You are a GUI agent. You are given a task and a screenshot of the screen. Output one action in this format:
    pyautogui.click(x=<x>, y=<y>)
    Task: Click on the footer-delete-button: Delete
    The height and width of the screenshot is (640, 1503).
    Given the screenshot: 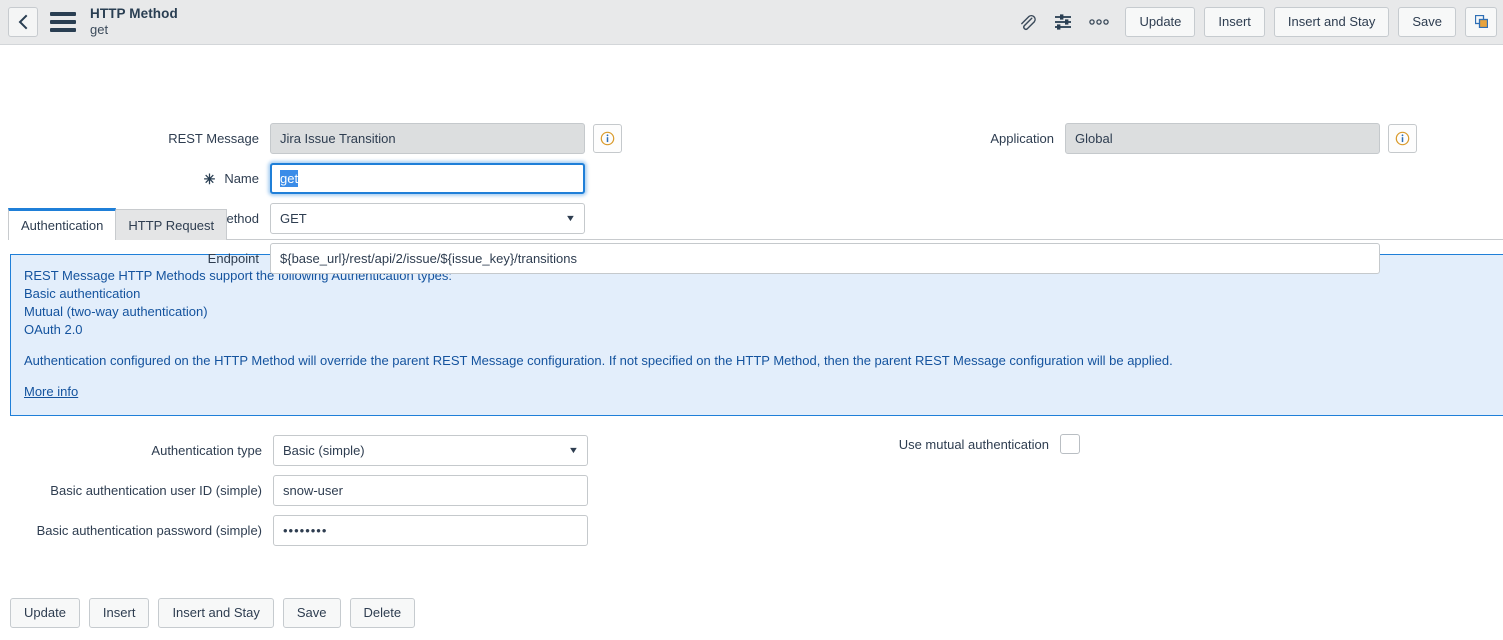 What is the action you would take?
    pyautogui.click(x=382, y=613)
    